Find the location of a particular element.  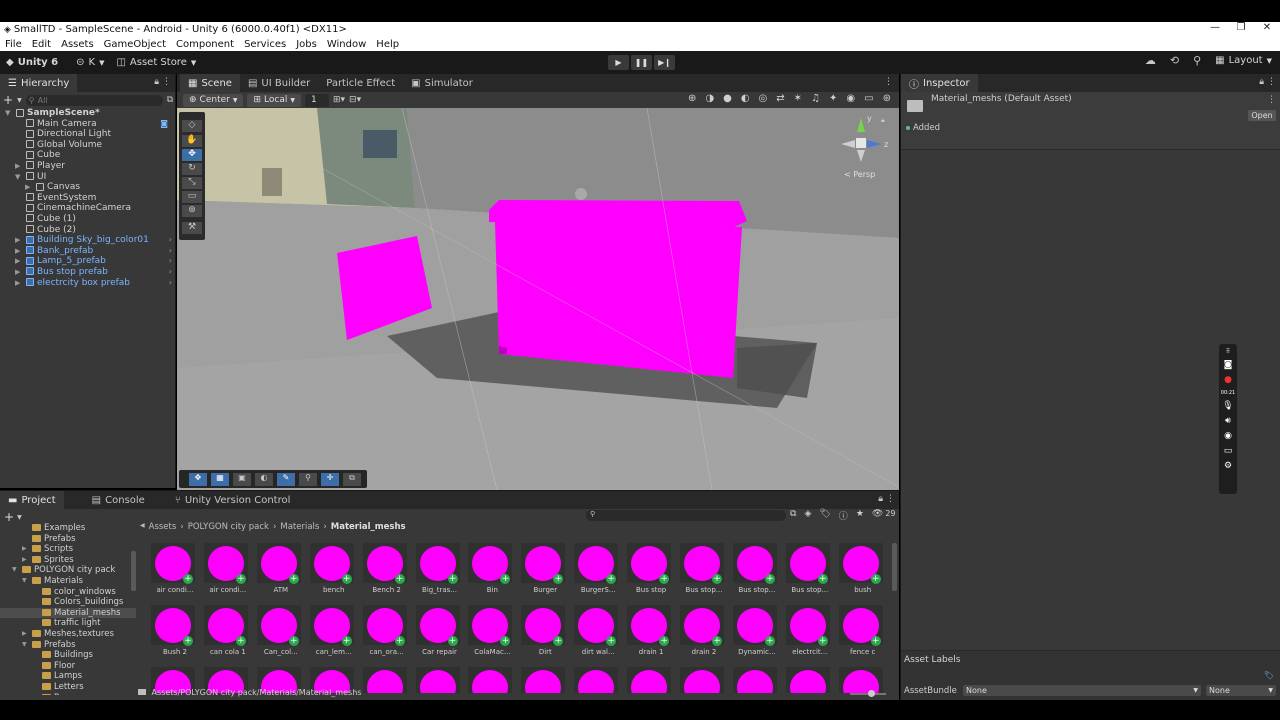

search-icon: ⚲ is located at coordinates (1197, 60).